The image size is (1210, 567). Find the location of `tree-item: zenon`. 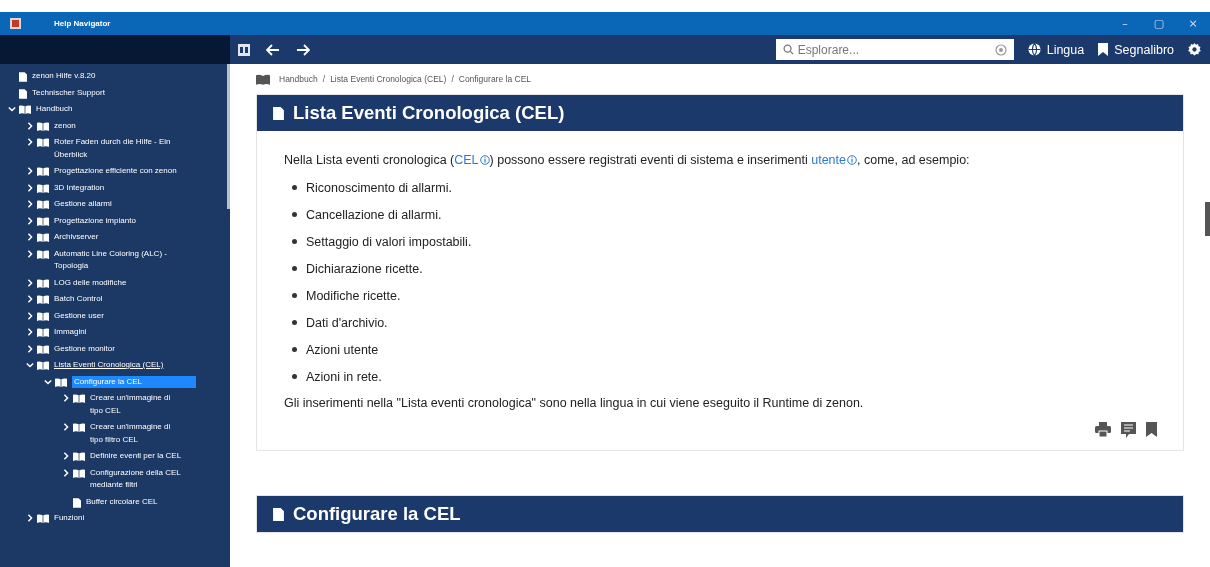

tree-item: zenon is located at coordinates (65, 125).